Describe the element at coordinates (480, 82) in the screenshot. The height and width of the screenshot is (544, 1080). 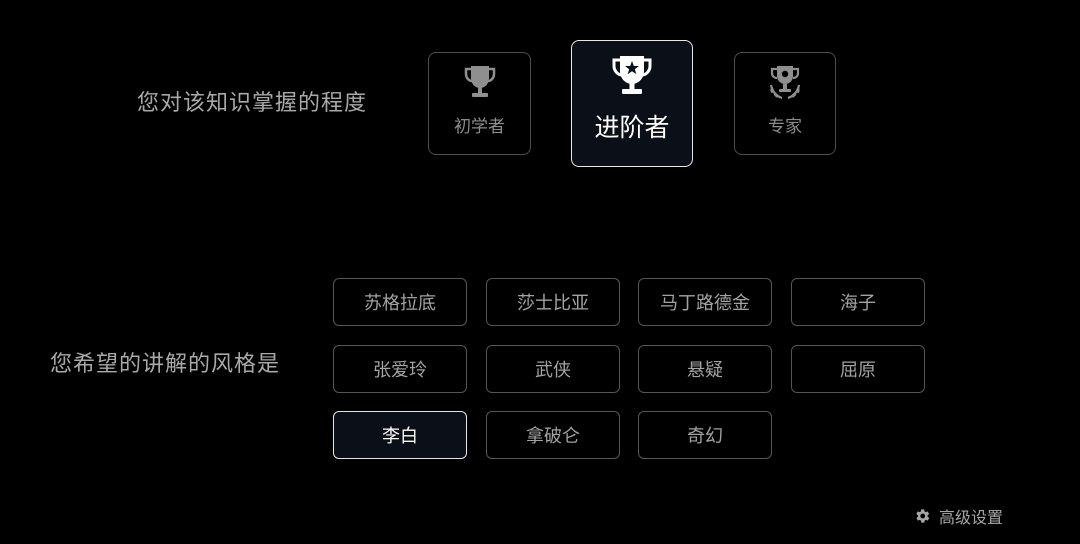
I see `trophy-icon` at that location.